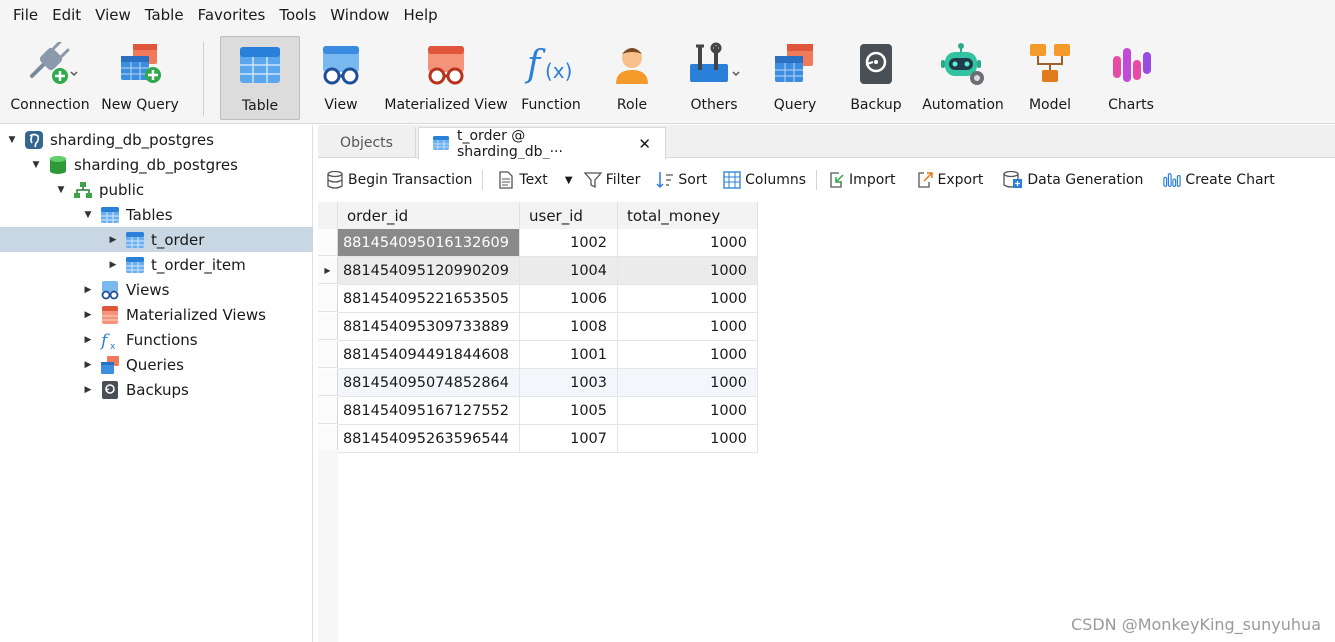 The width and height of the screenshot is (1335, 642). What do you see at coordinates (569, 243) in the screenshot?
I see `cell-user-id: 1002` at bounding box center [569, 243].